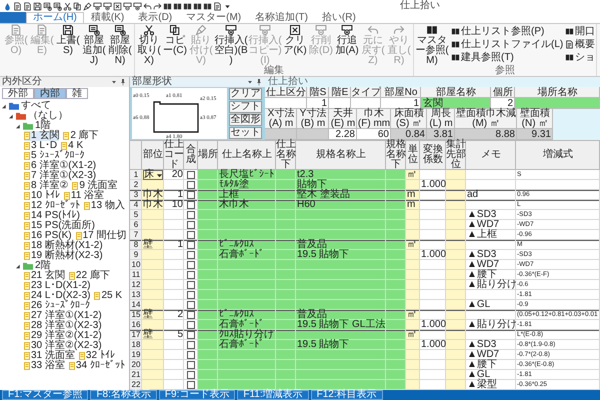 The image size is (600, 400). Describe the element at coordinates (281, 17) in the screenshot. I see `ribbon-tab: 名称追加(T)` at that location.